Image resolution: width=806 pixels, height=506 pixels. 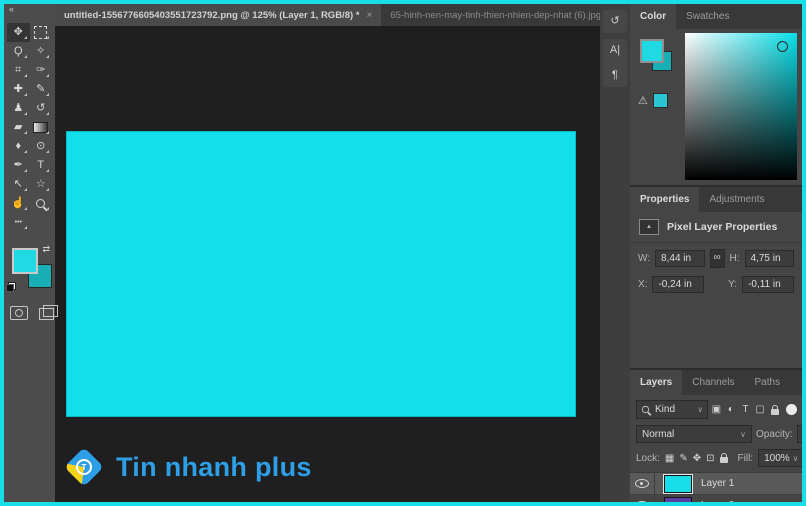 I want to click on layer-name: Layer 1, so click(x=717, y=483).